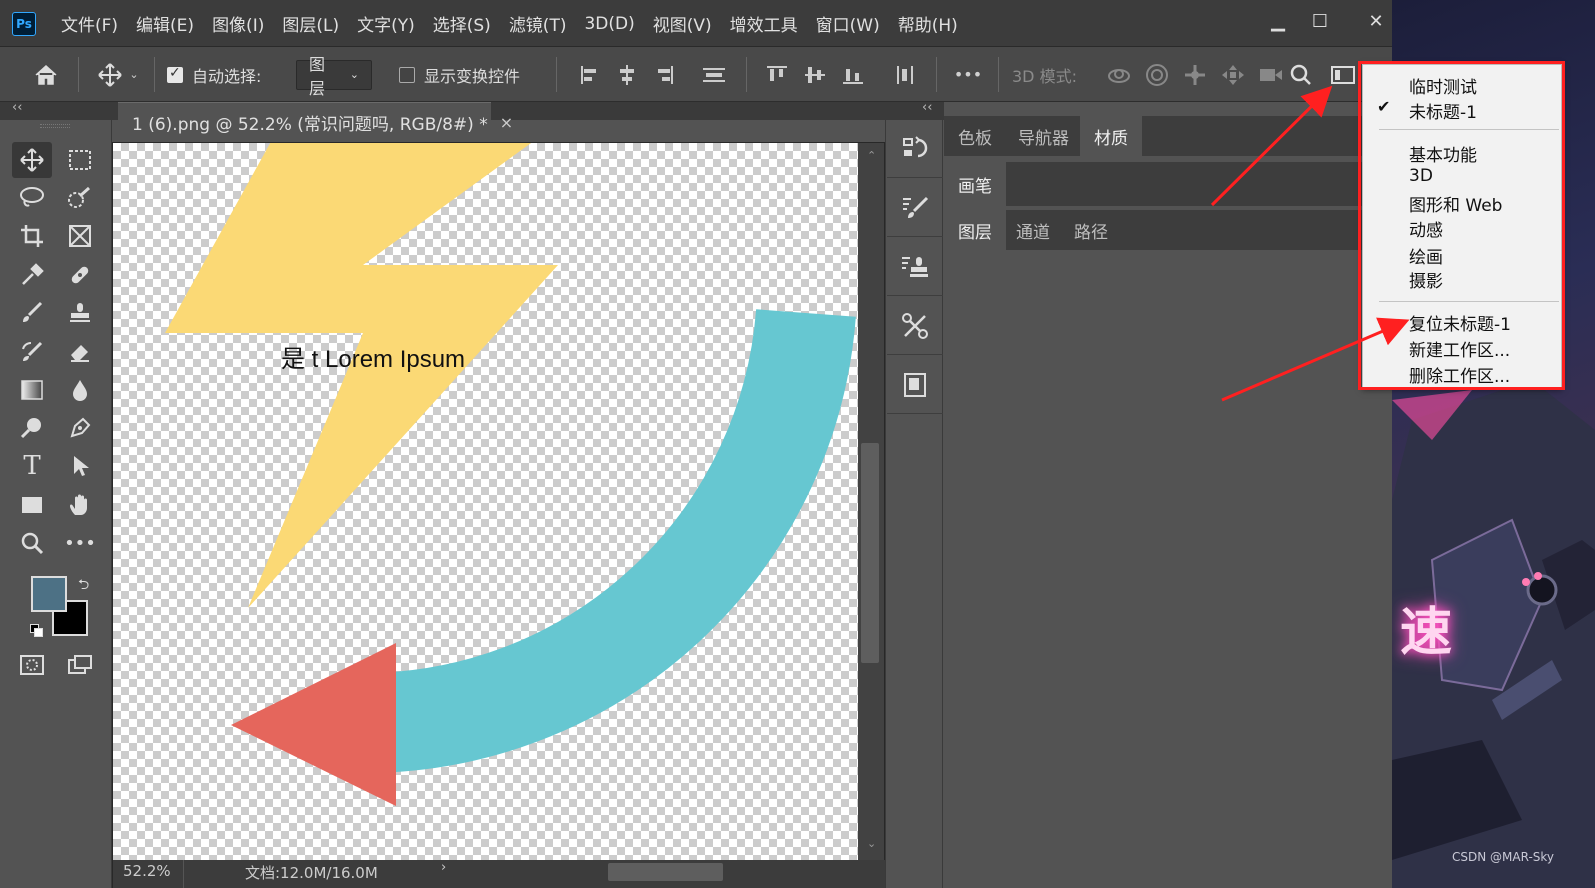  I want to click on distribute-icon, so click(714, 74).